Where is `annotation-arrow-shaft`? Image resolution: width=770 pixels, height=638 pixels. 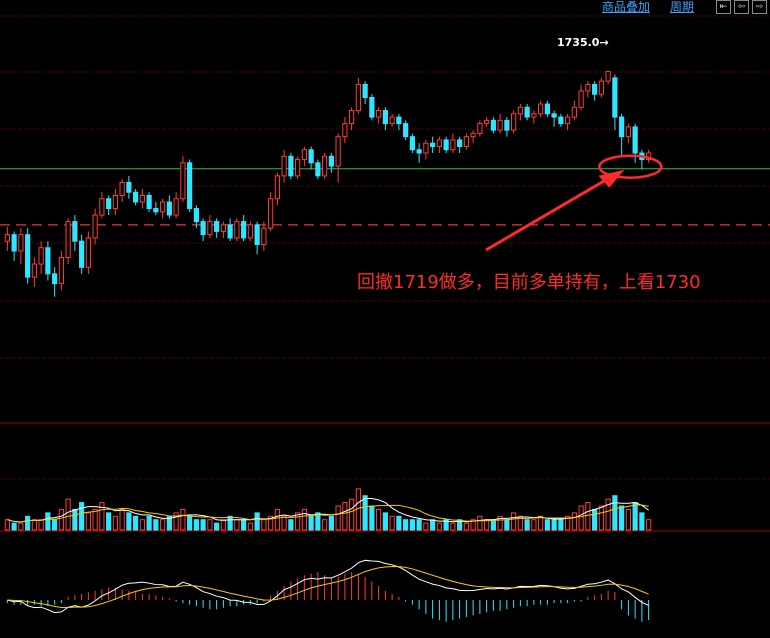 annotation-arrow-shaft is located at coordinates (552, 211).